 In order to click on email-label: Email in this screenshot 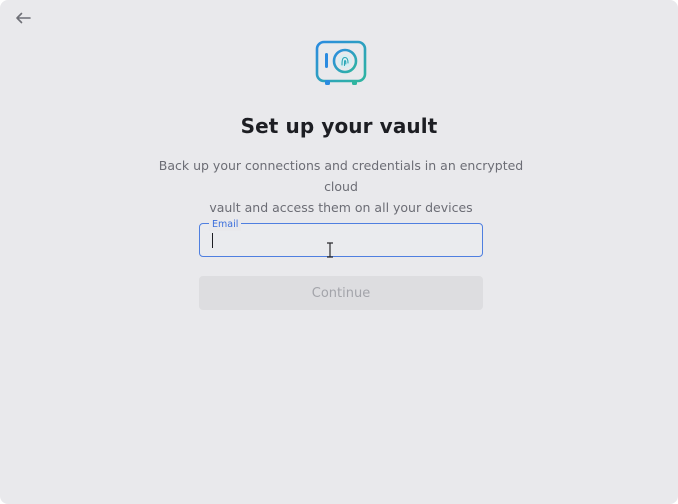, I will do `click(225, 224)`.